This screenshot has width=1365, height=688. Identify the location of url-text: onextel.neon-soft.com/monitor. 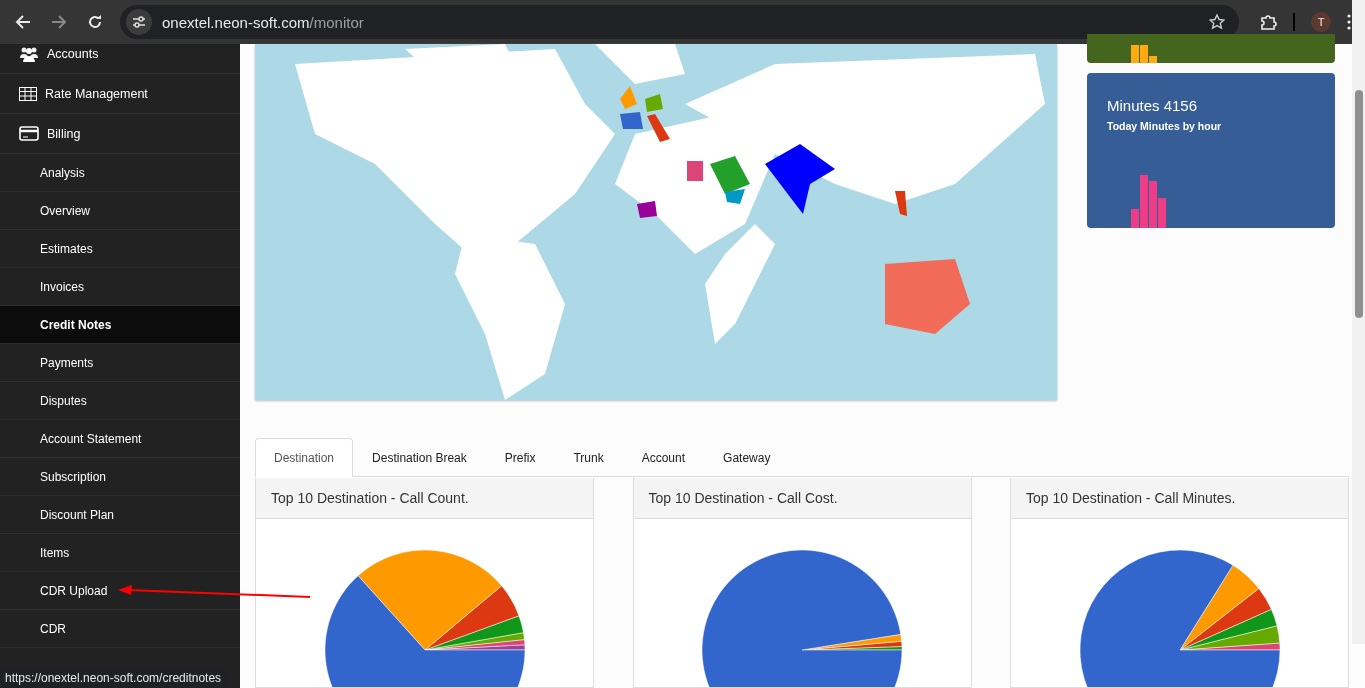
(263, 22).